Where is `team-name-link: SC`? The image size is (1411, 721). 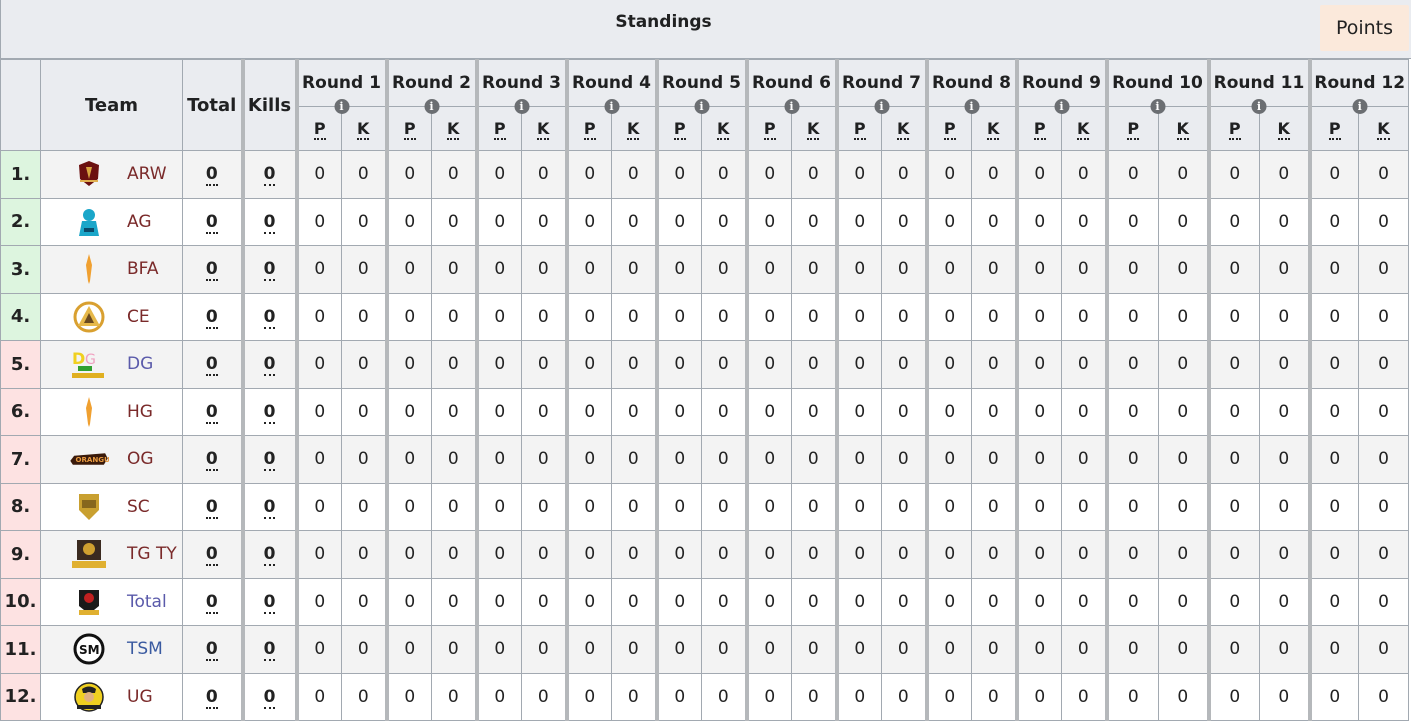 team-name-link: SC is located at coordinates (138, 507).